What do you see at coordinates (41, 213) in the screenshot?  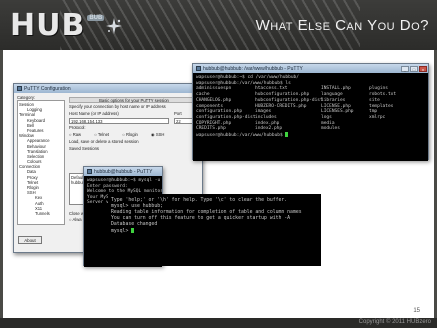 I see `tree-item-tunnels: Tunnels` at bounding box center [41, 213].